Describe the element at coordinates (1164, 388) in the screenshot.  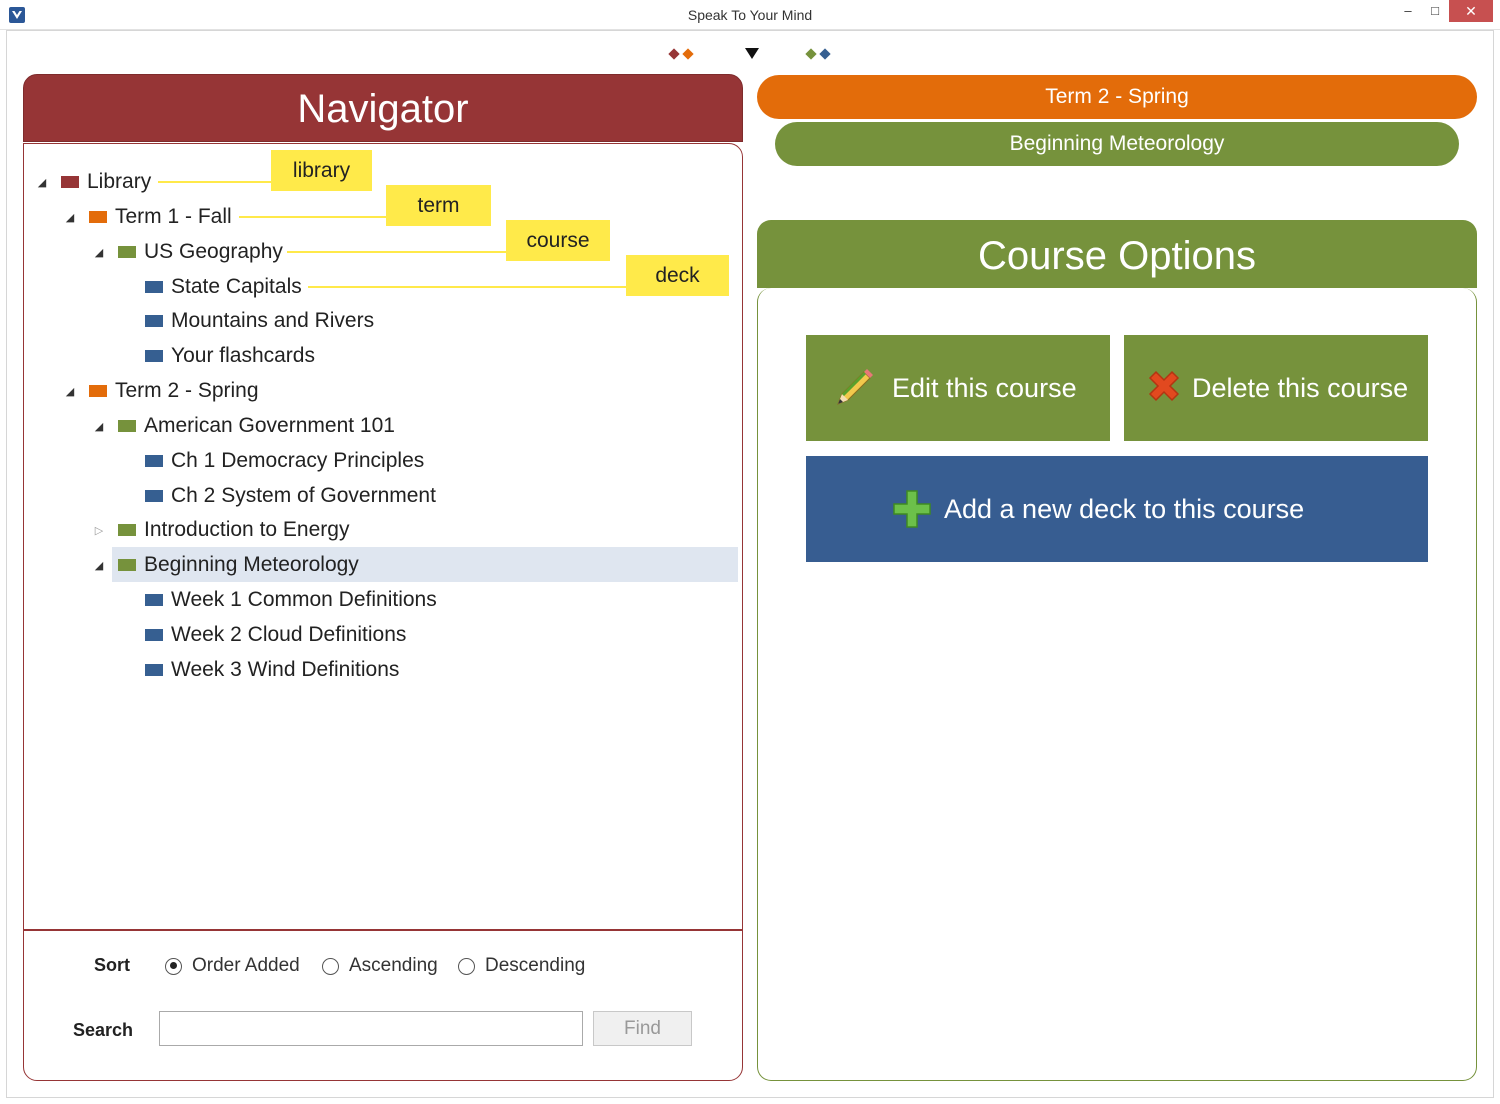
I see `red-x-icon` at that location.